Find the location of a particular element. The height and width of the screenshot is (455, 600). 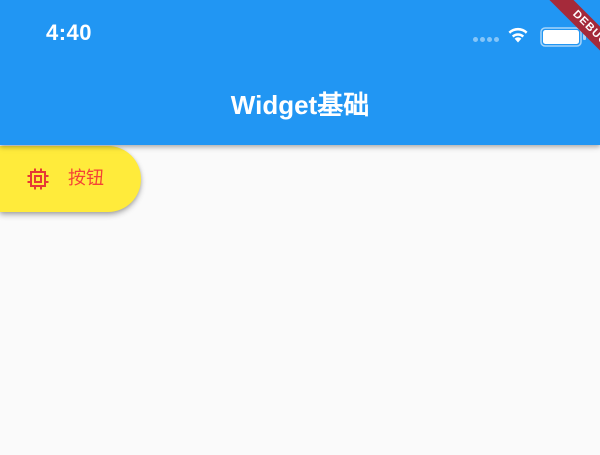

debug-banner: DEBUG is located at coordinates (560, 40).